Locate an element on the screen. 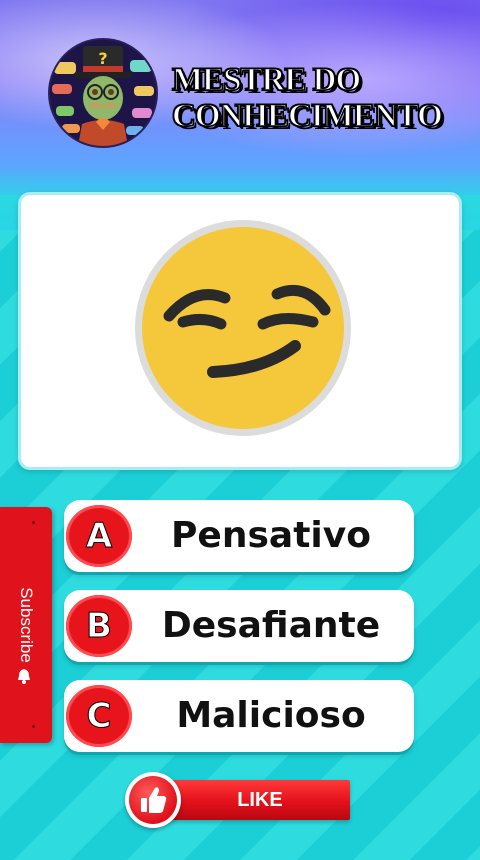 The width and height of the screenshot is (480, 860). answer-letter: B is located at coordinates (99, 626).